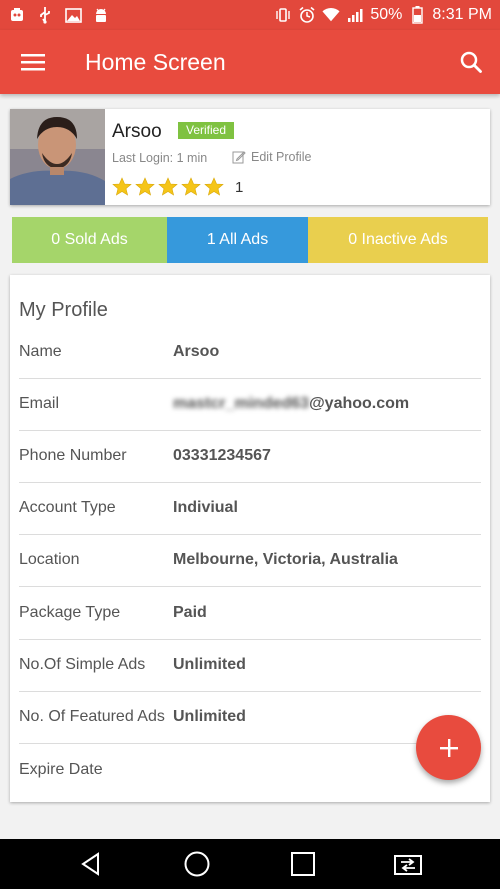 Image resolution: width=500 pixels, height=889 pixels. I want to click on info-label: Name, so click(40, 351).